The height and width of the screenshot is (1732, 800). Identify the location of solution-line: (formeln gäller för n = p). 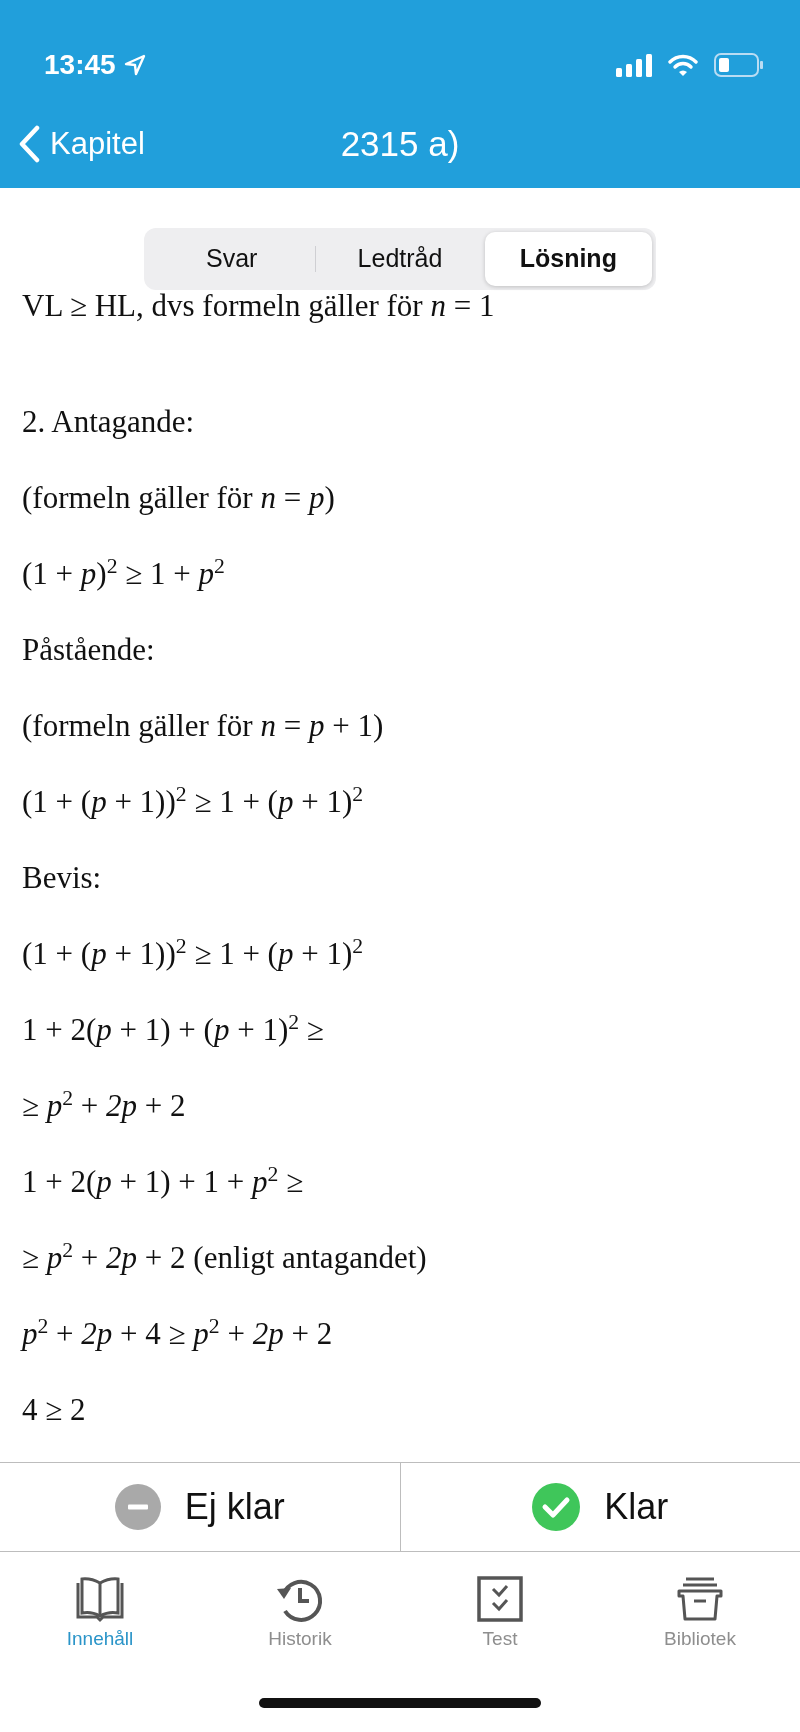
(179, 498).